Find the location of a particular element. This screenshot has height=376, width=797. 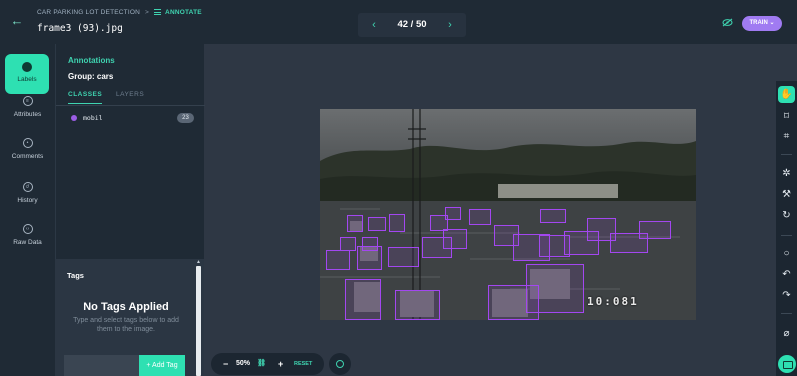

scroll-up-icon: ▲ is located at coordinates (198, 262).